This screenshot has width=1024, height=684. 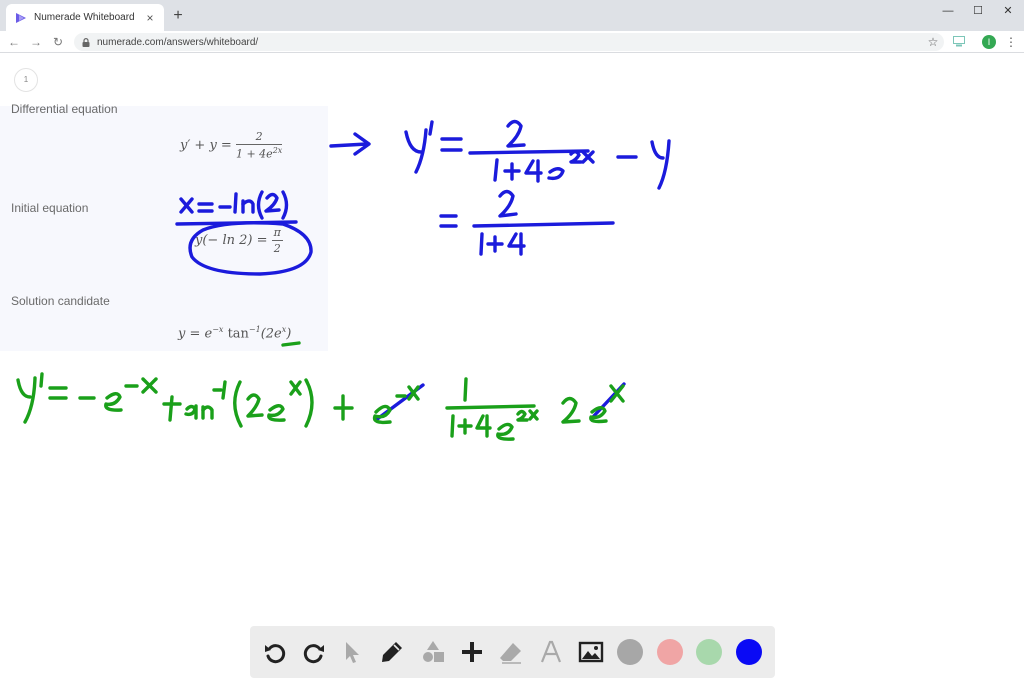 What do you see at coordinates (948, 11) in the screenshot?
I see `minimize-icon: —` at bounding box center [948, 11].